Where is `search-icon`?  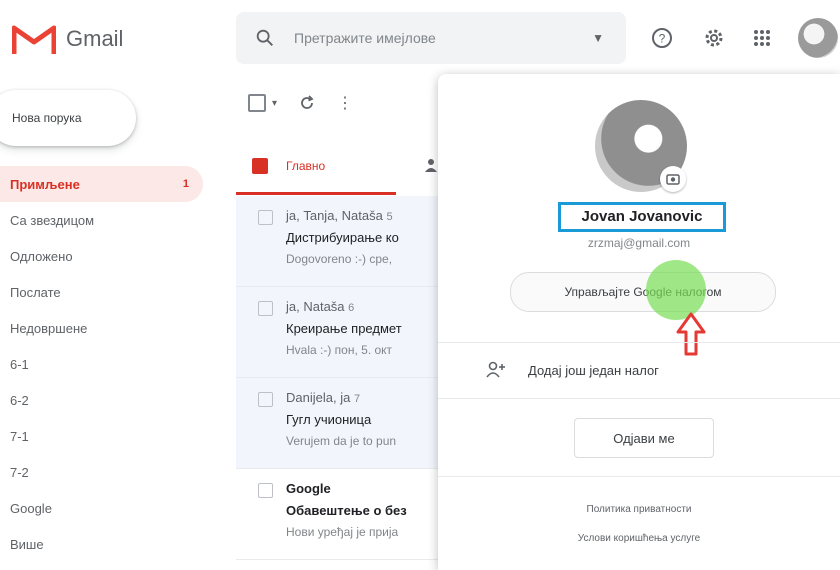 search-icon is located at coordinates (265, 38).